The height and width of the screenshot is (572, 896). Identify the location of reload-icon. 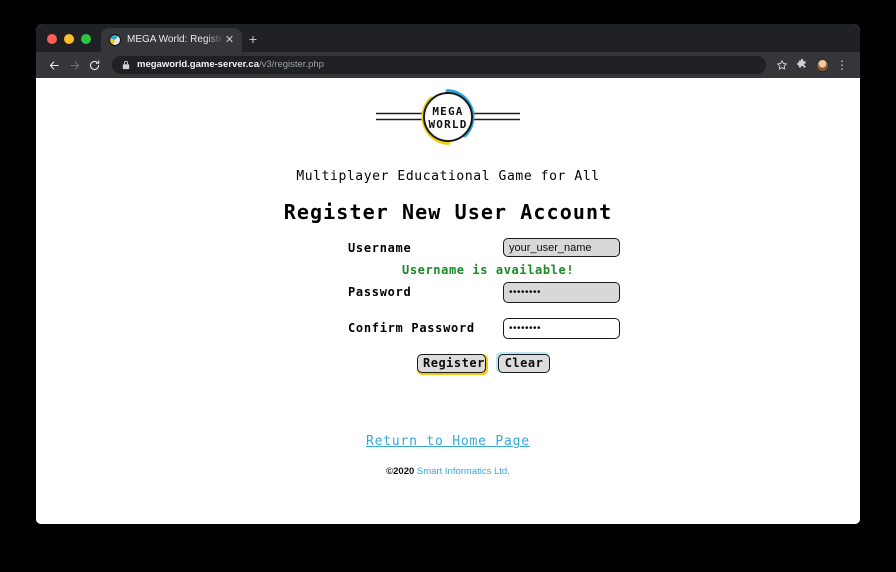
(94, 65).